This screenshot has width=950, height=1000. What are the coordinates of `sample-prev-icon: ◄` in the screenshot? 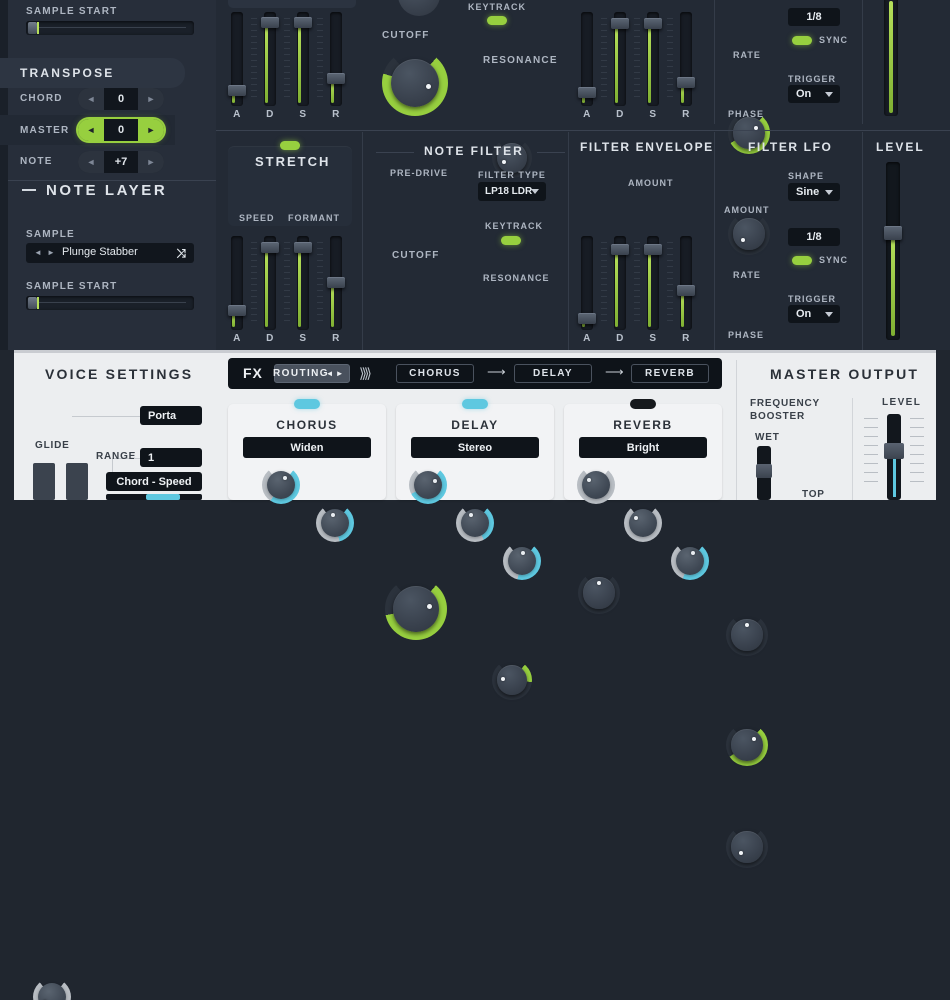 It's located at (38, 252).